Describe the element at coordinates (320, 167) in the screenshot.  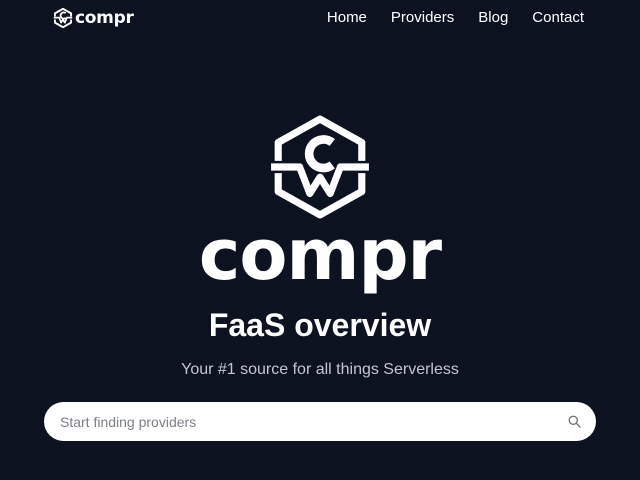
I see `hero-logo-icon` at that location.